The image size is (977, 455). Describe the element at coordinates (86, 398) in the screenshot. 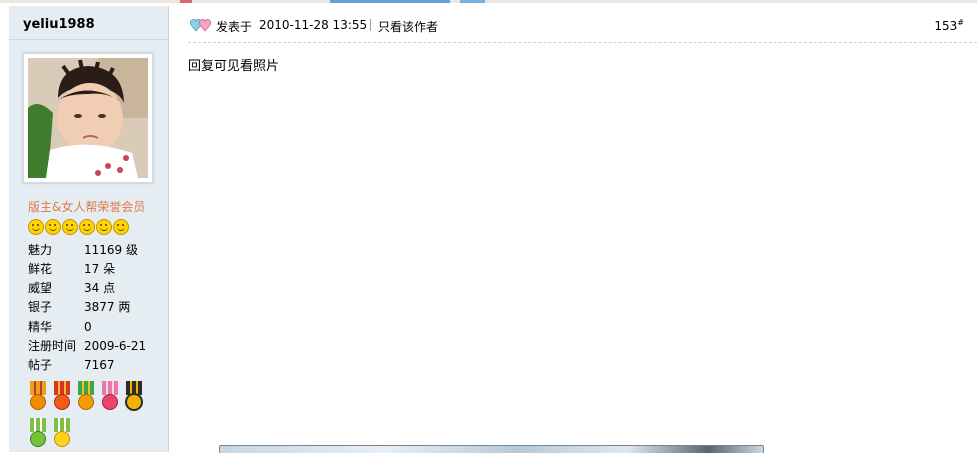

I see `green-sun-medal-icon` at that location.